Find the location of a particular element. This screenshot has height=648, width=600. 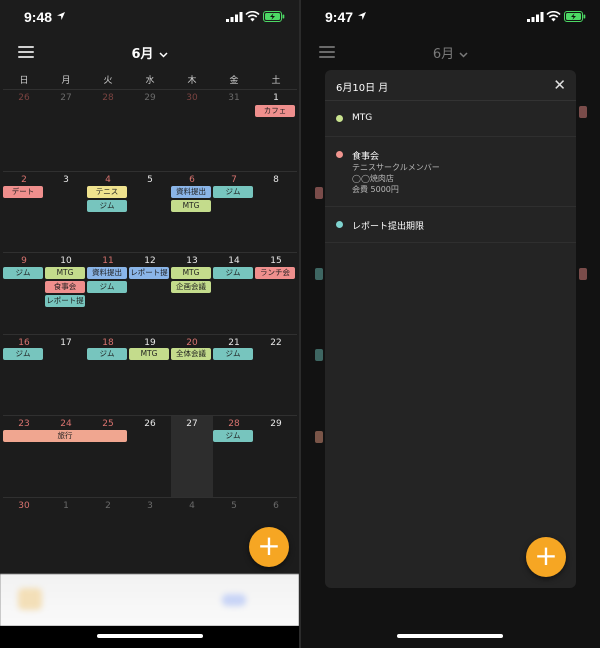

day-number: 21 is located at coordinates (234, 342).